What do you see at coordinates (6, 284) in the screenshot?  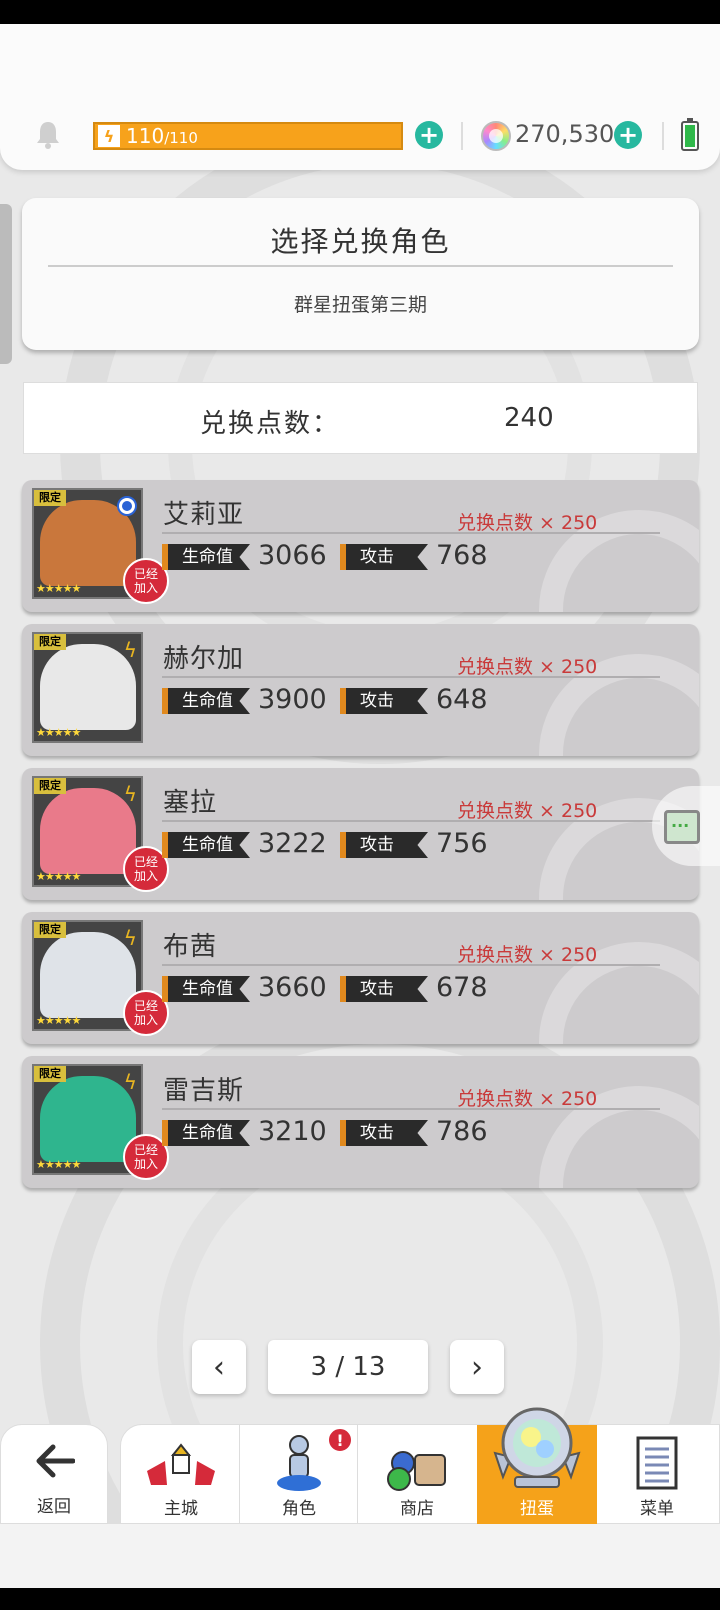 I see `side-drawer-handle` at bounding box center [6, 284].